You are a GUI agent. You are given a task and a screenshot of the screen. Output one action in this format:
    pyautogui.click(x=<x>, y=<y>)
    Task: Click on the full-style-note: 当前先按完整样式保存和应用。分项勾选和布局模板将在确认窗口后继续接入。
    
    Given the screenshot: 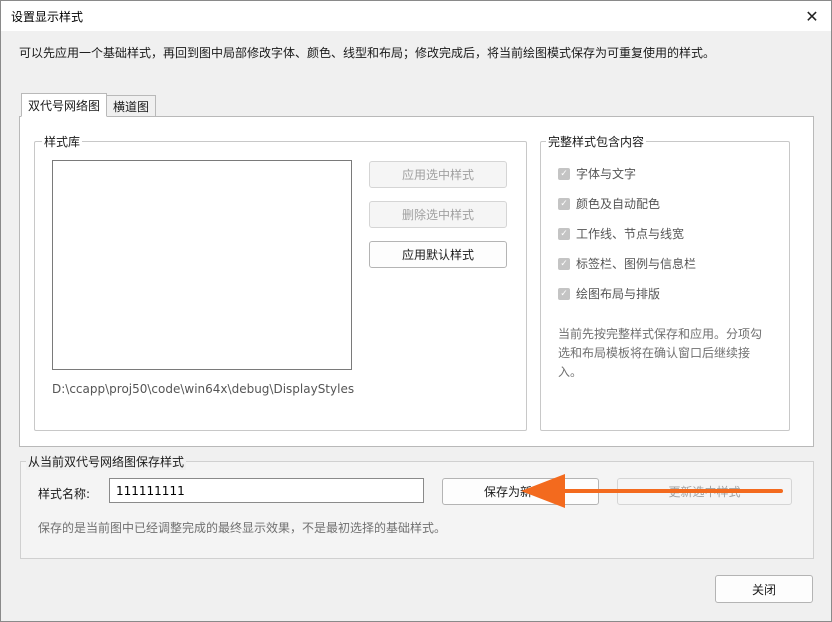 What is the action you would take?
    pyautogui.click(x=660, y=353)
    